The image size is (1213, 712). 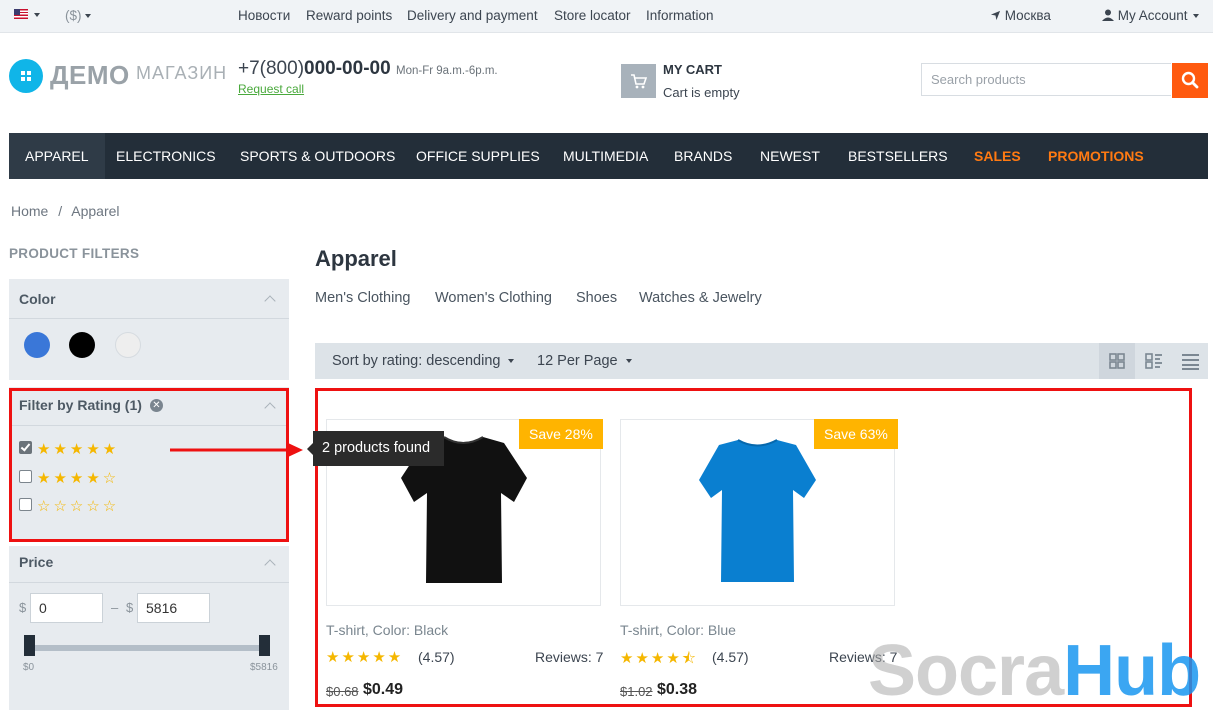 I want to click on color-swatch-blue, so click(x=37, y=345).